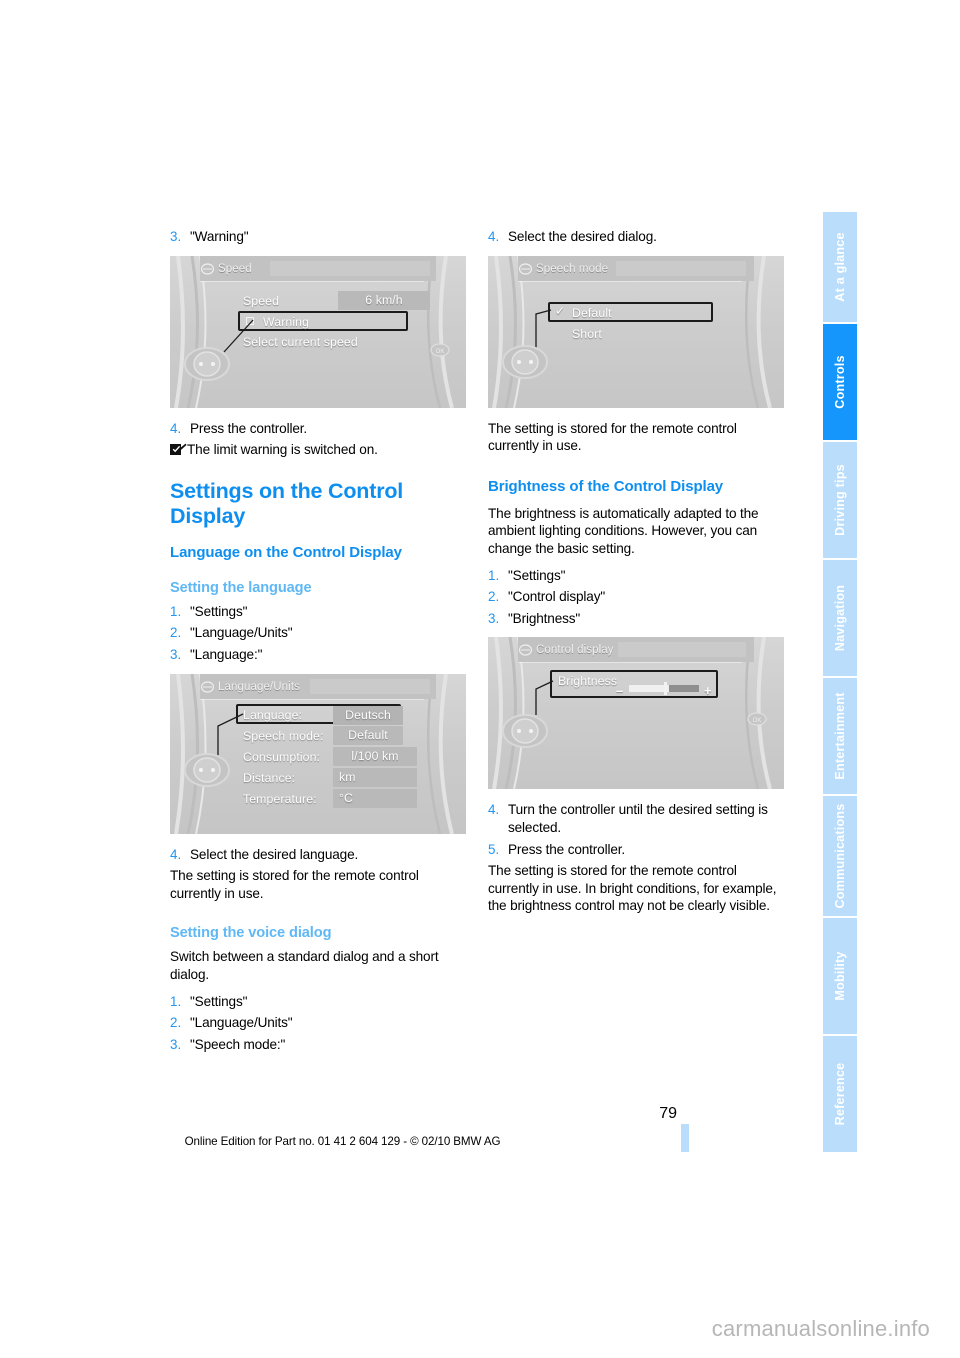  Describe the element at coordinates (274, 854) in the screenshot. I see `step-text: Select the desired language.` at that location.